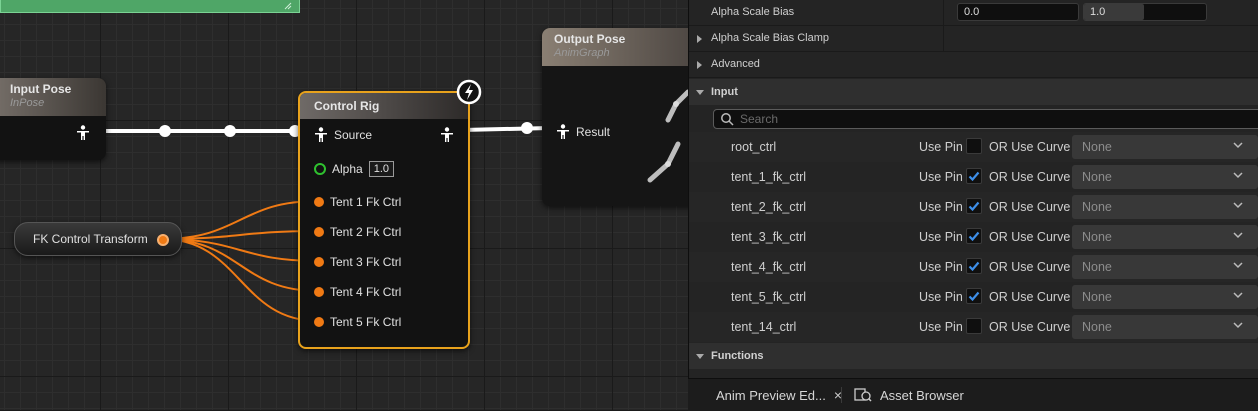  Describe the element at coordinates (973, 92) in the screenshot. I see `input-category-header: Input` at that location.